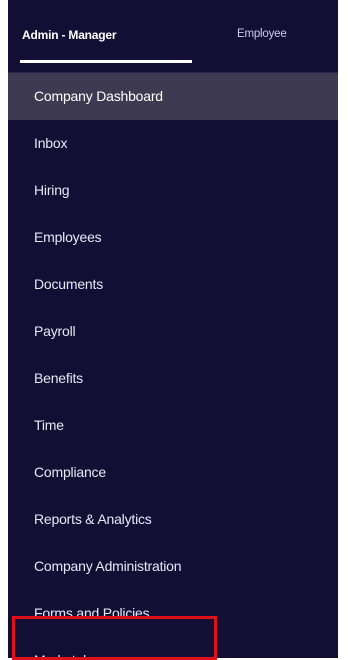  What do you see at coordinates (173, 284) in the screenshot?
I see `nav-item-documents: Documents` at bounding box center [173, 284].